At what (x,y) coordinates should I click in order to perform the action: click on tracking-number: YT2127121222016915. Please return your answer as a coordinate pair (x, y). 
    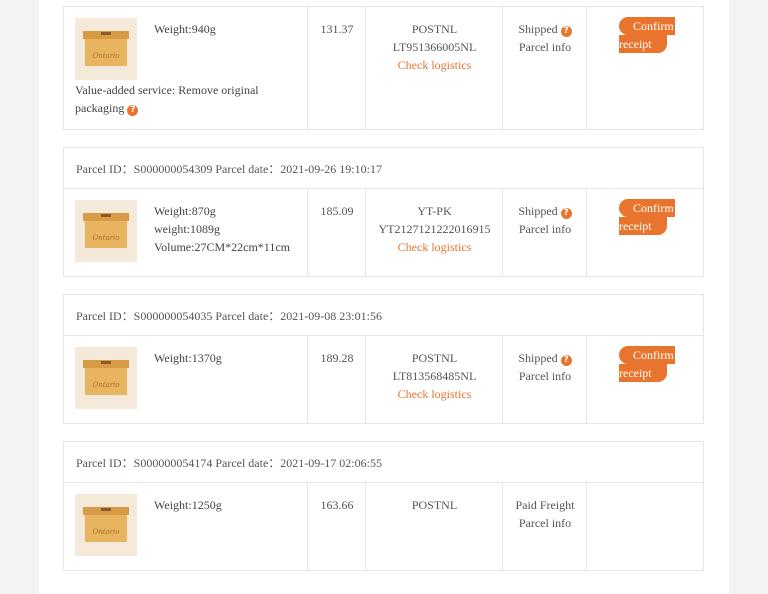
    Looking at the image, I should click on (434, 229).